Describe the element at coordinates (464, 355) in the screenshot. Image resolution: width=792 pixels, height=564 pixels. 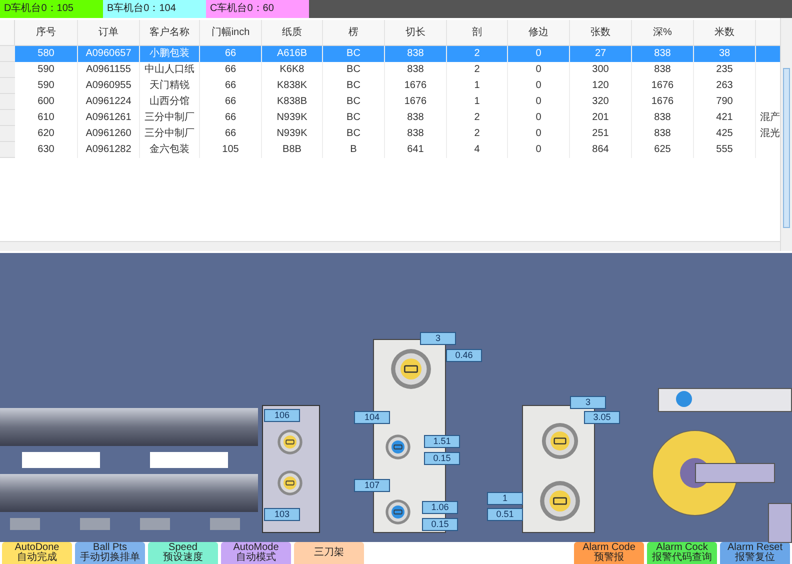
I see `value-label: 0.46` at that location.